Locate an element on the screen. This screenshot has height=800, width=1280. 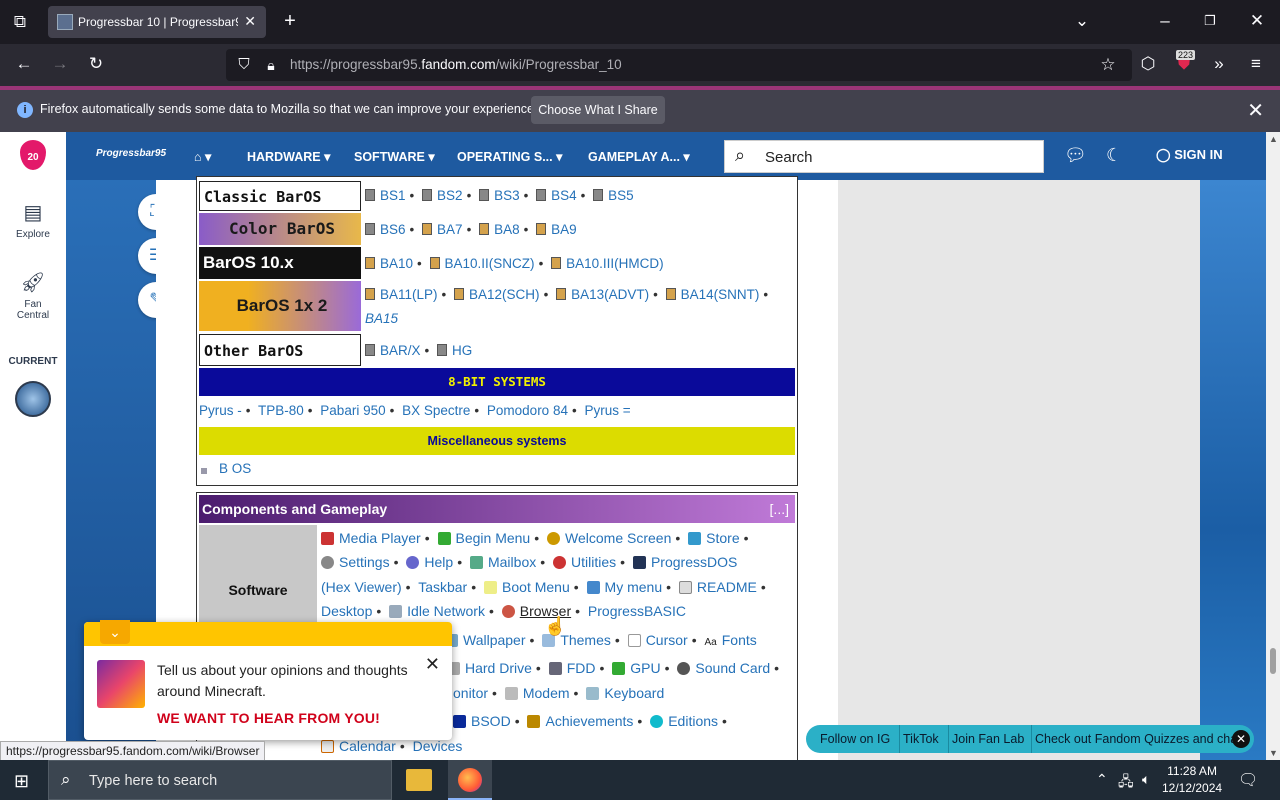
show-hidden-icons-icon: ⌃ is located at coordinates (1102, 779).